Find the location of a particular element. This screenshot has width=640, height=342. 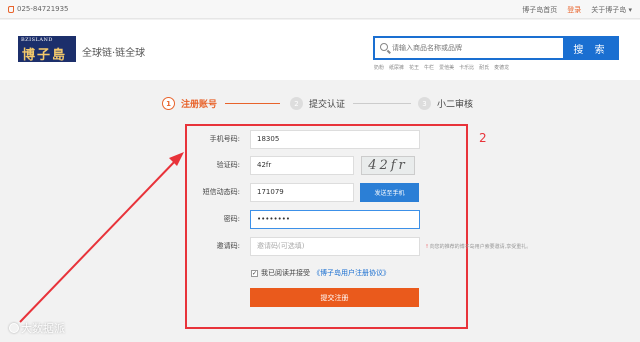

watermark-icon is located at coordinates (14, 328).